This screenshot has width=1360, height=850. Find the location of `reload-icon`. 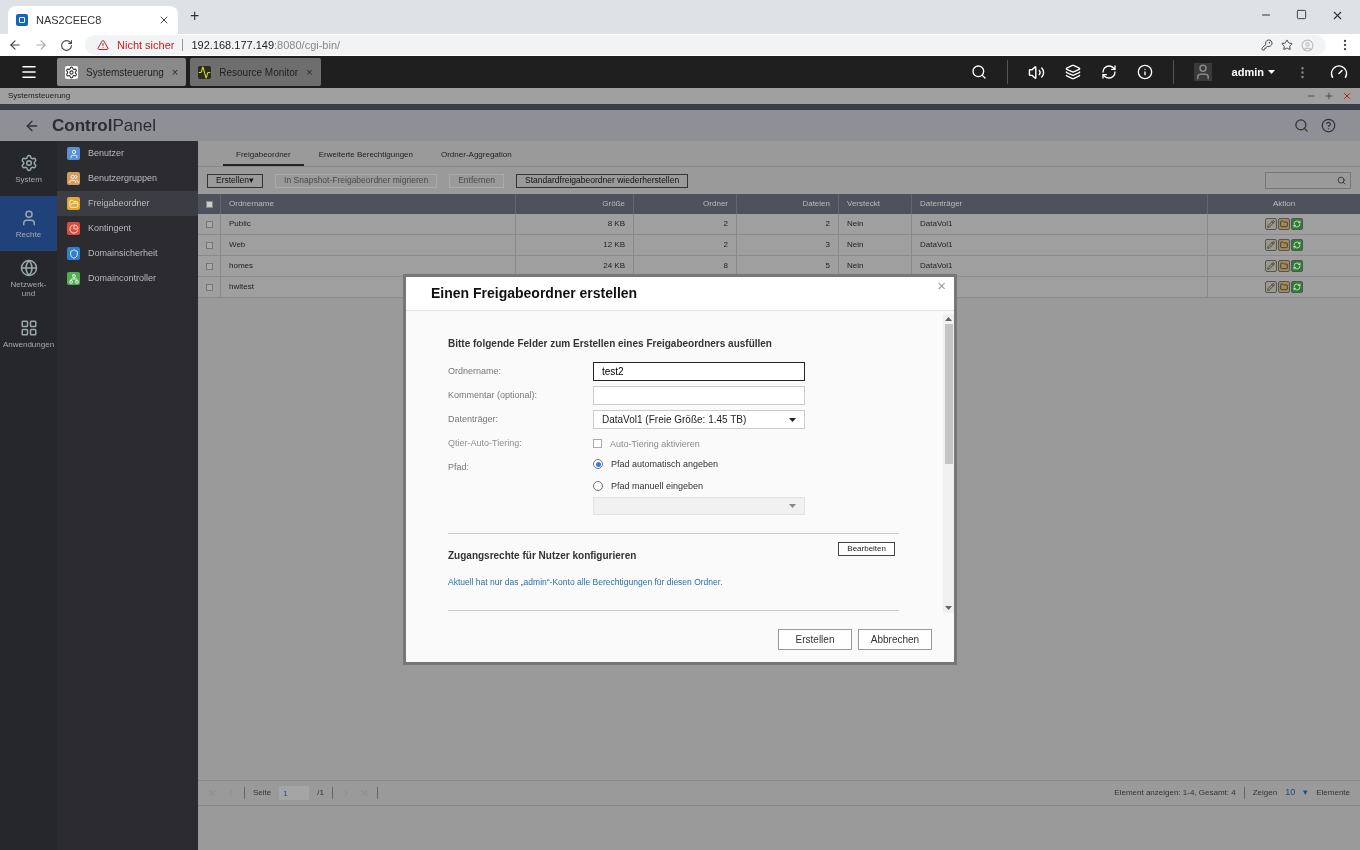

reload-icon is located at coordinates (66, 45).